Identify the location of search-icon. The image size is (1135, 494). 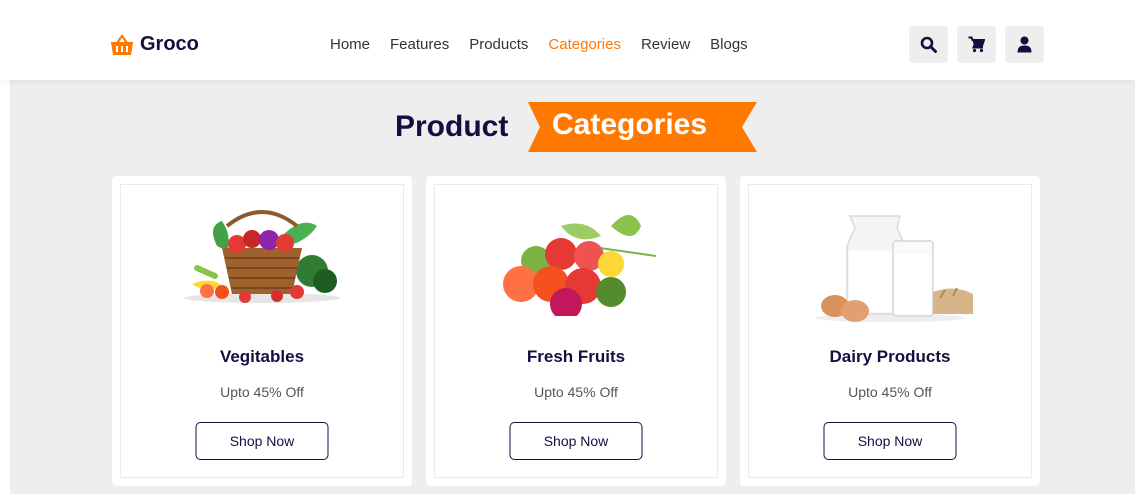
(928, 44).